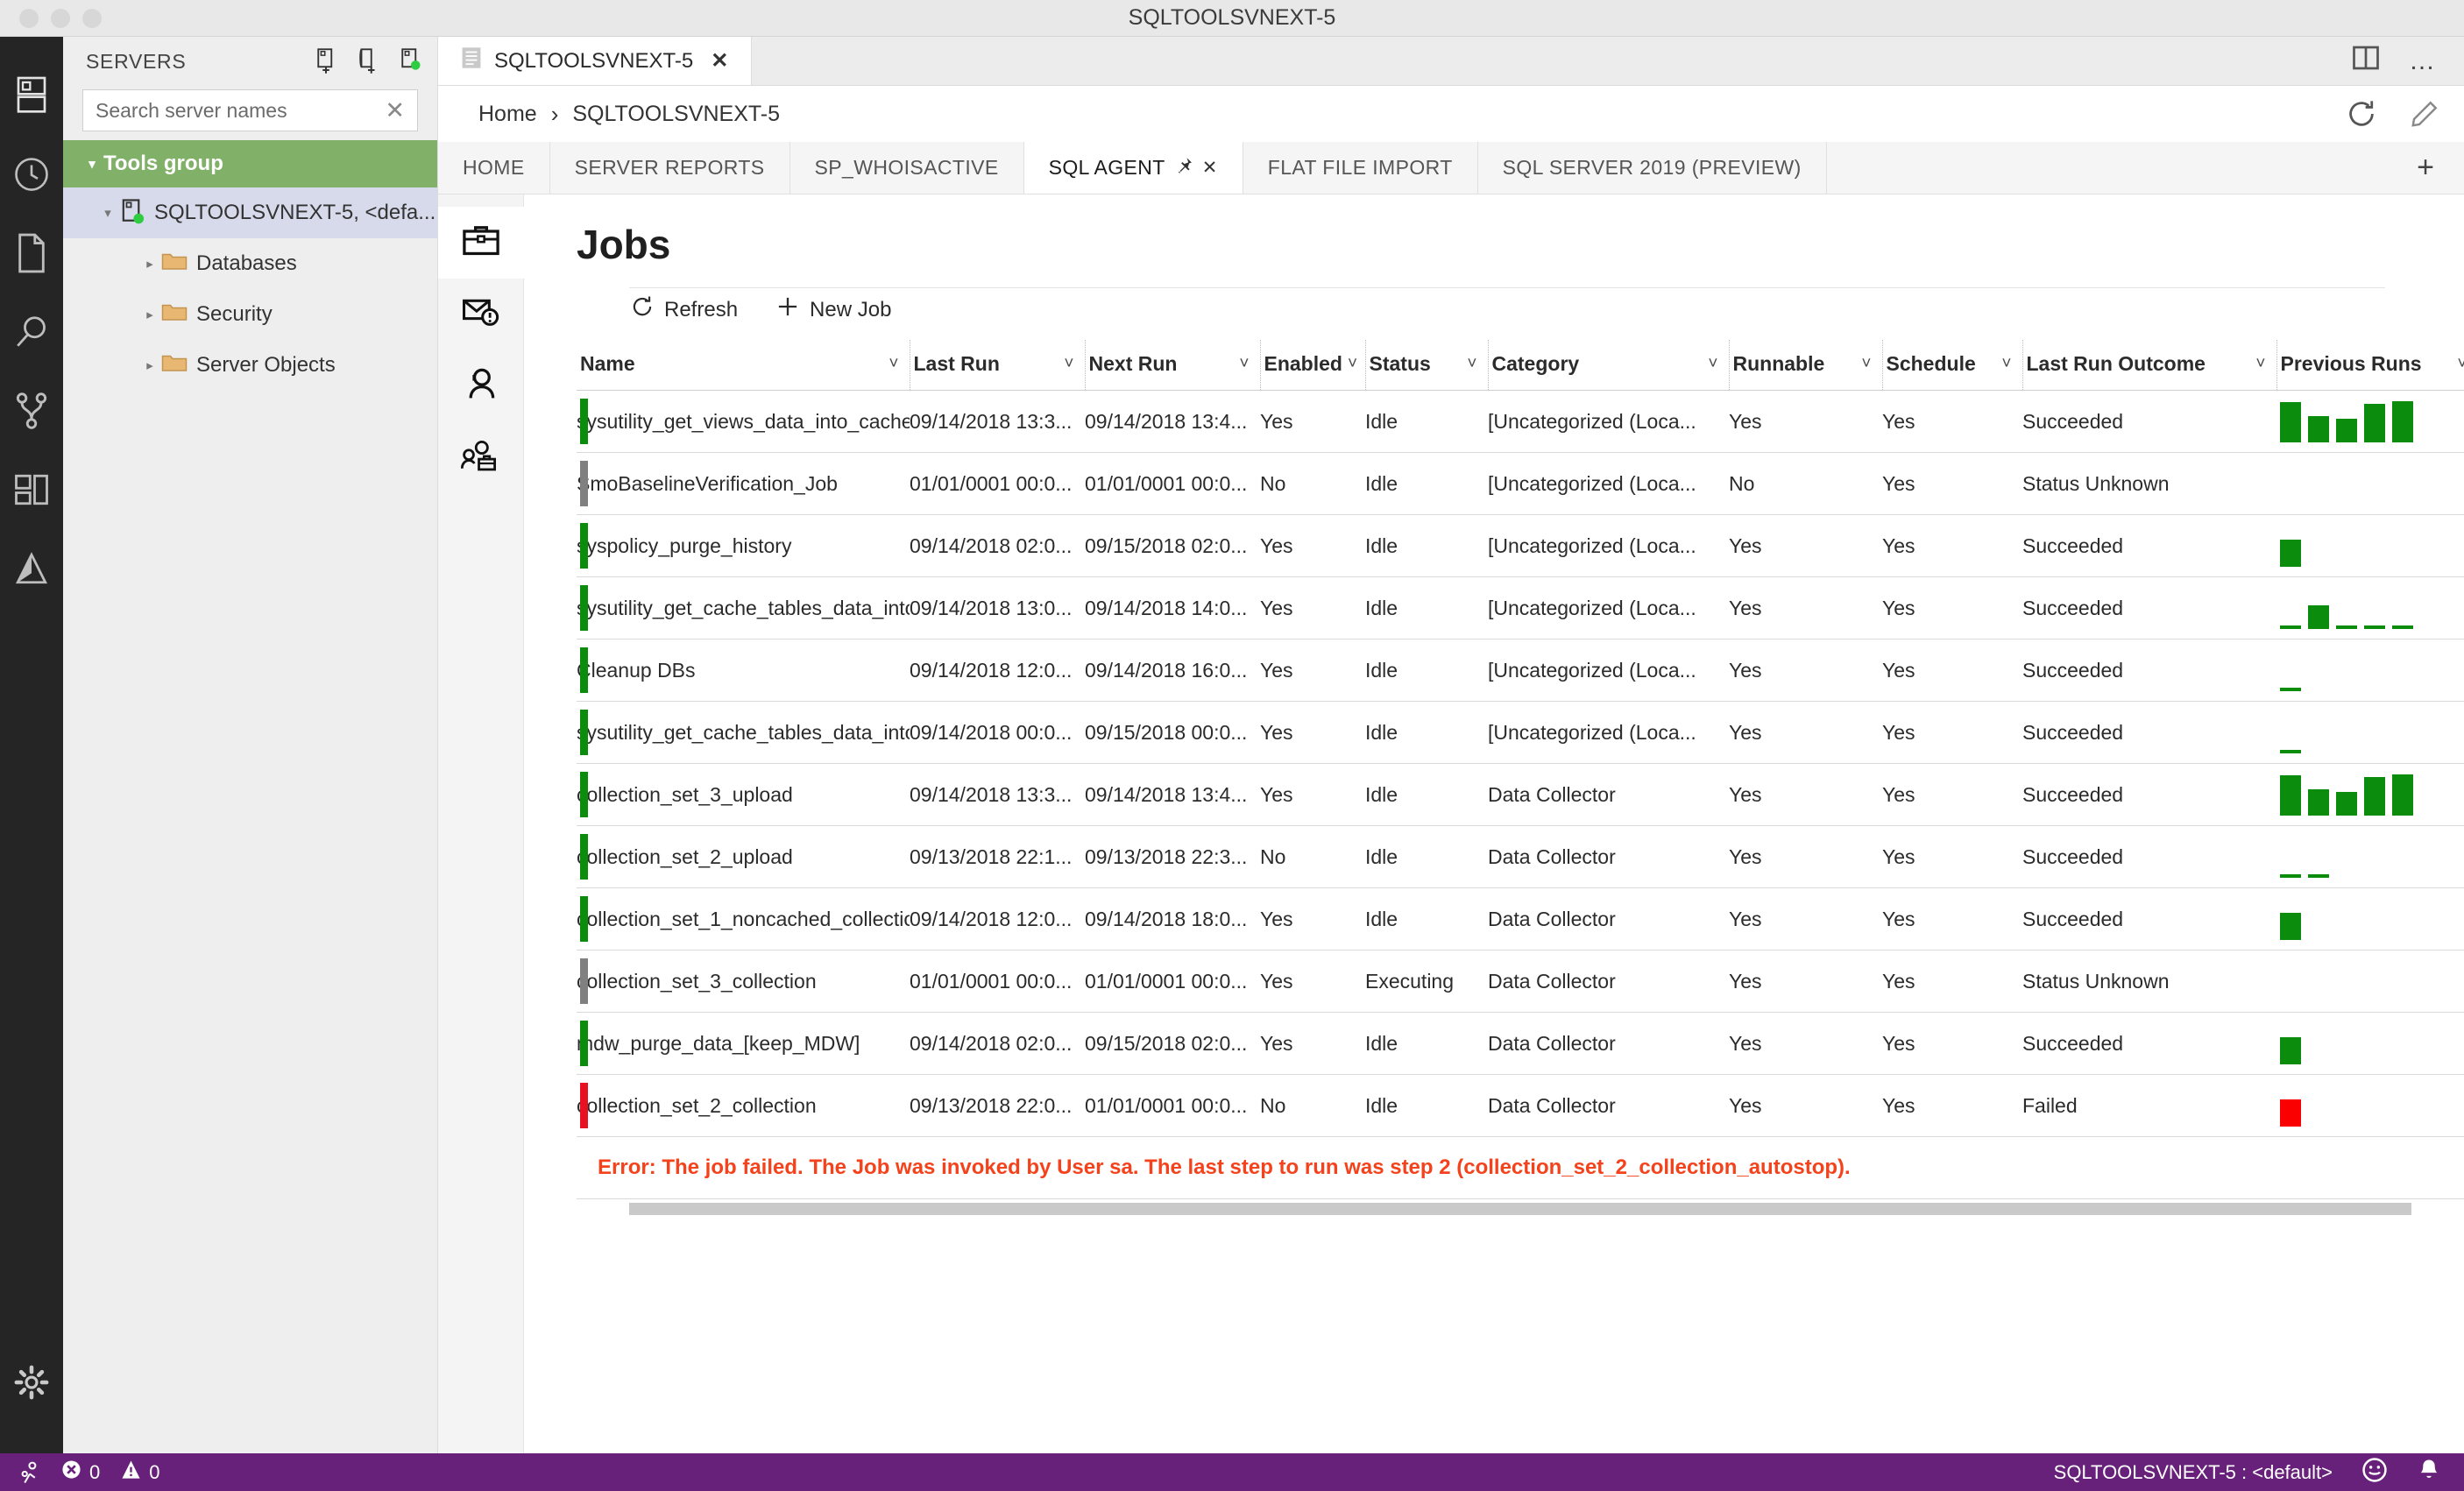 The width and height of the screenshot is (2464, 1491). I want to click on column-header-enabled: Enabled ˅, so click(1313, 365).